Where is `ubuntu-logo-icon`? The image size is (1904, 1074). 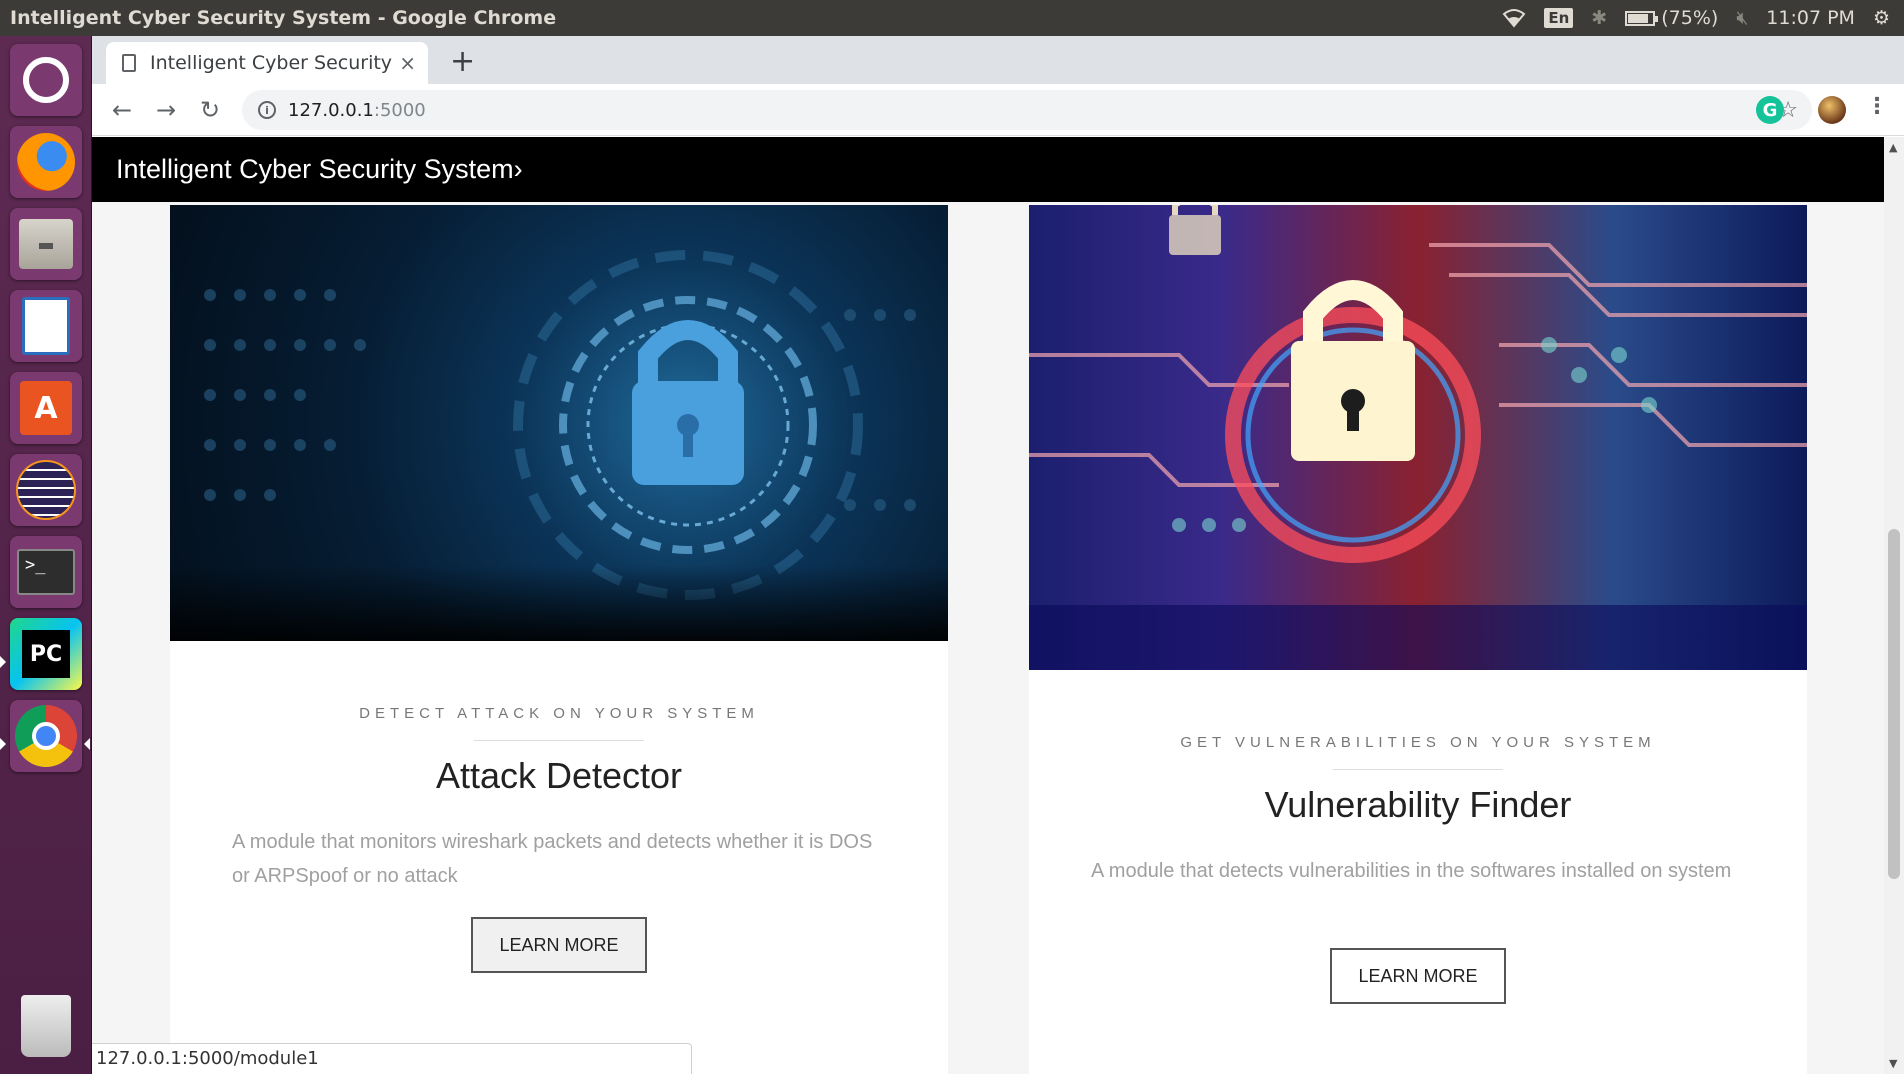 ubuntu-logo-icon is located at coordinates (46, 80).